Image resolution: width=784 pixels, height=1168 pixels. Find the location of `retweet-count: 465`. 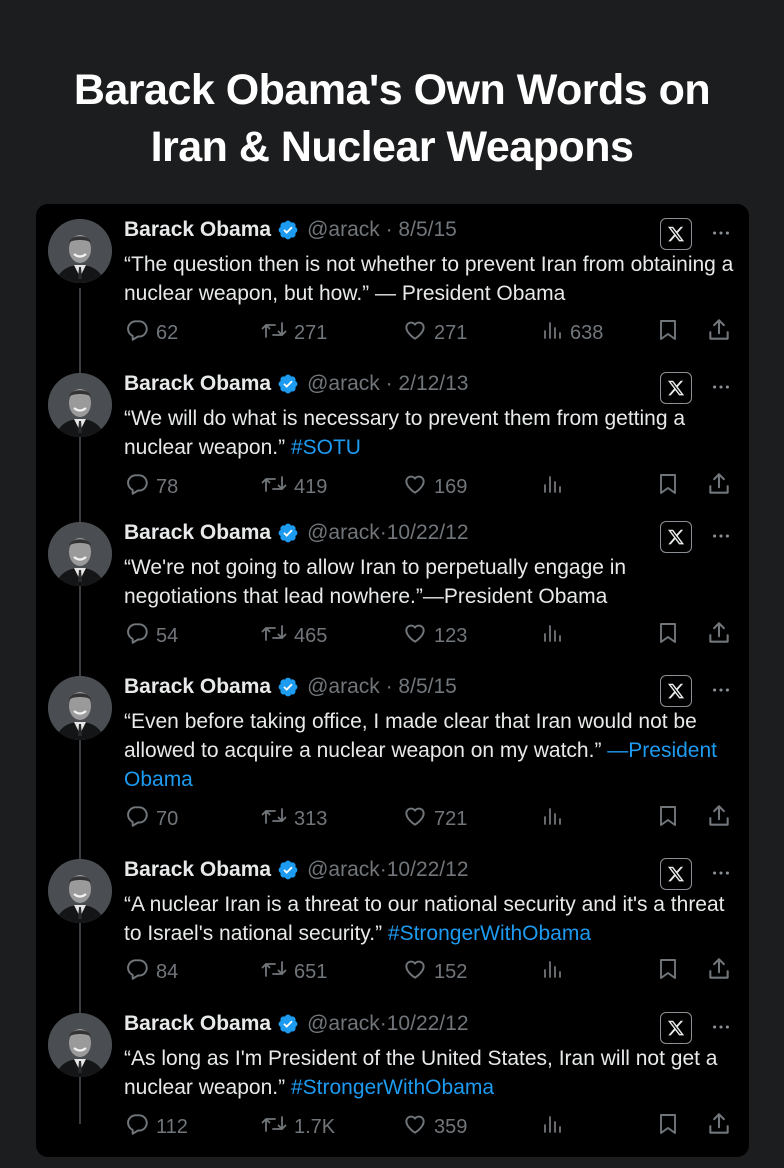

retweet-count: 465 is located at coordinates (311, 635).